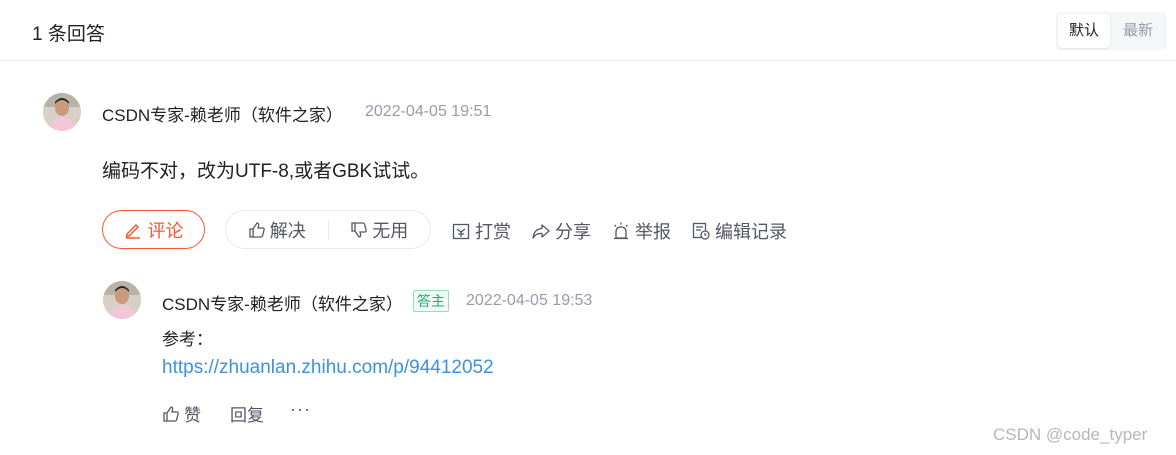  What do you see at coordinates (431, 301) in the screenshot?
I see `answerer-badge: 答主` at bounding box center [431, 301].